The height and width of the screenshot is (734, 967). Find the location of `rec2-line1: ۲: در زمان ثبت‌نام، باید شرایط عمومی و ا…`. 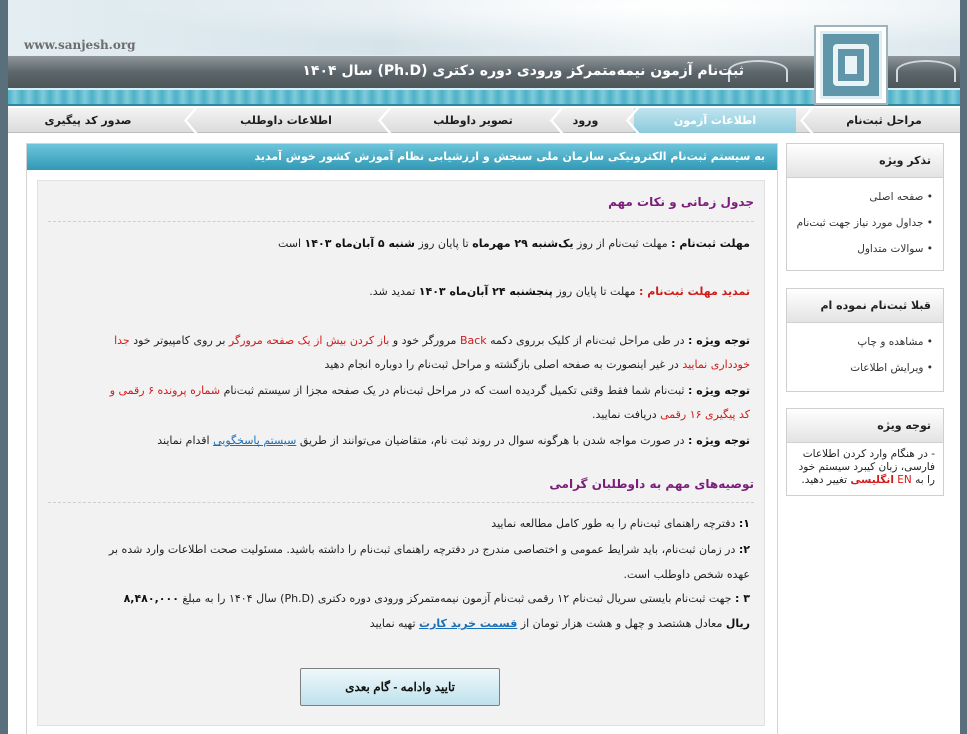

rec2-line1: ۲: در زمان ثبت‌نام، باید شرایط عمومی و ا… is located at coordinates (429, 549).